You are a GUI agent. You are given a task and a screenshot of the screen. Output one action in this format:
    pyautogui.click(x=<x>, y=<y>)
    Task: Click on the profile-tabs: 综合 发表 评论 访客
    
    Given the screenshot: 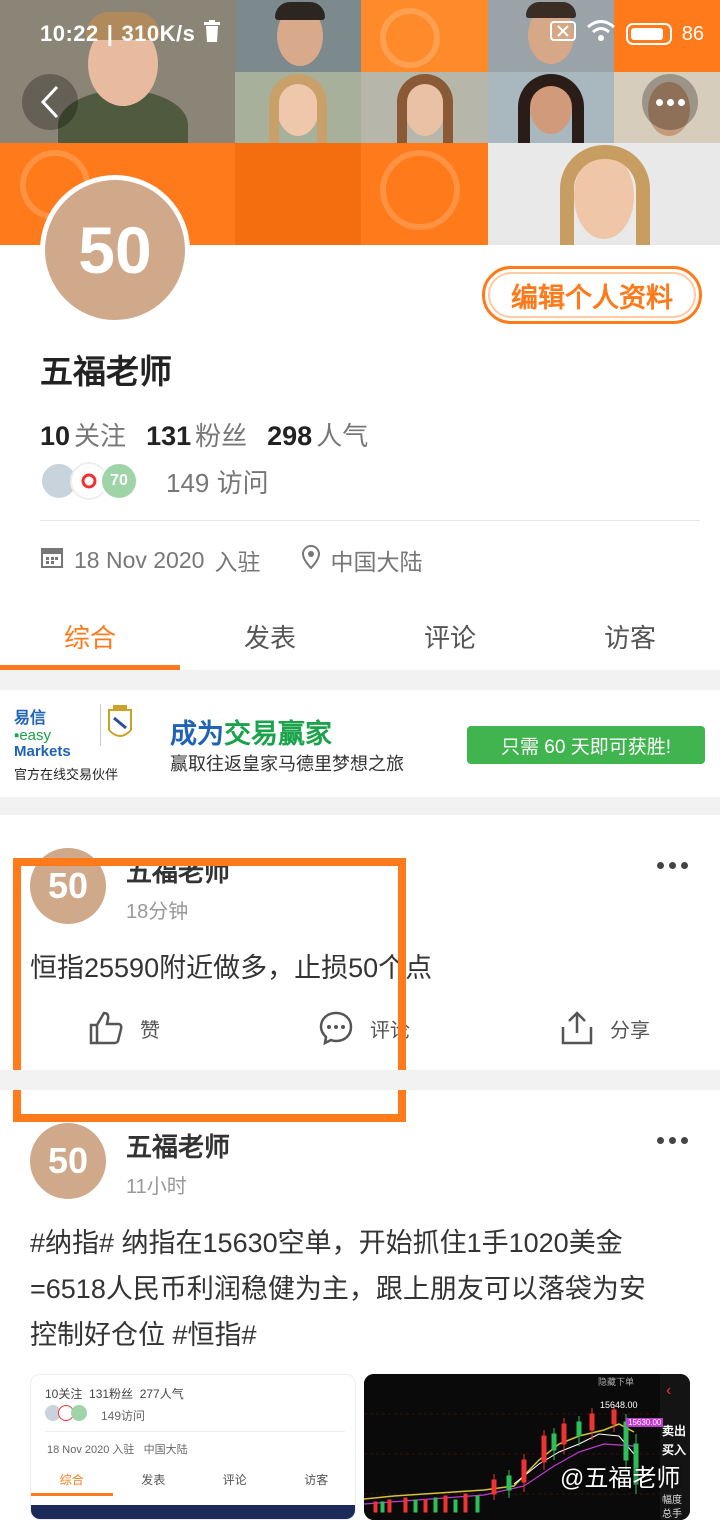 What is the action you would take?
    pyautogui.click(x=360, y=635)
    